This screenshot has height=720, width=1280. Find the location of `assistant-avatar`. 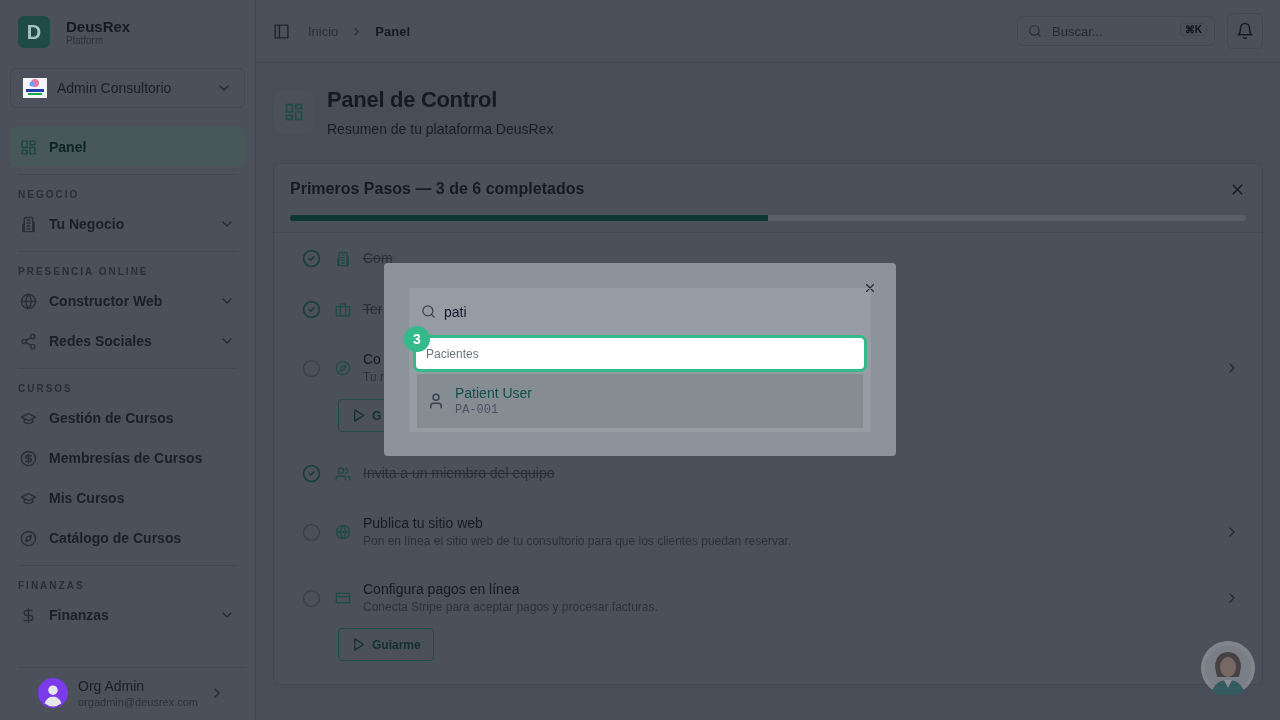

assistant-avatar is located at coordinates (1228, 668).